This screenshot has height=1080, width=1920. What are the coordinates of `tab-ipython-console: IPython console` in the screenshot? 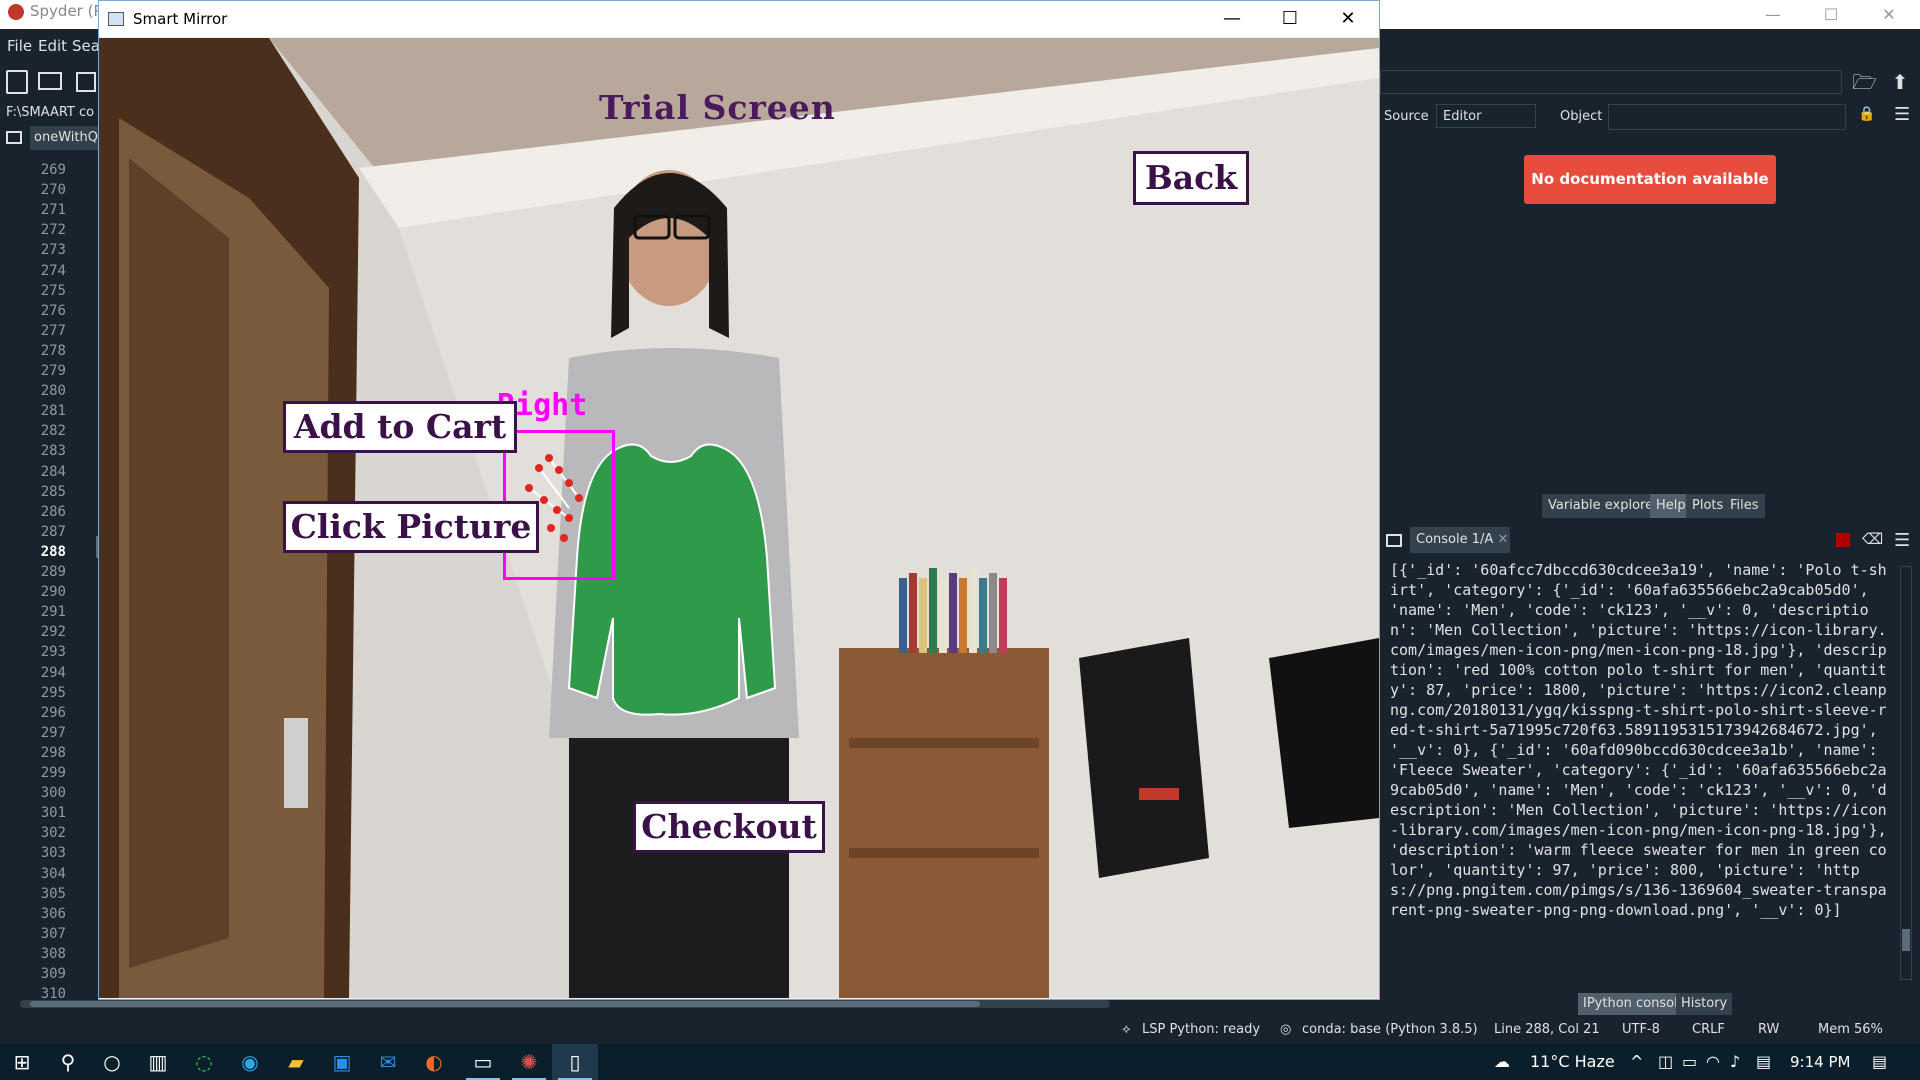 It's located at (1634, 1004).